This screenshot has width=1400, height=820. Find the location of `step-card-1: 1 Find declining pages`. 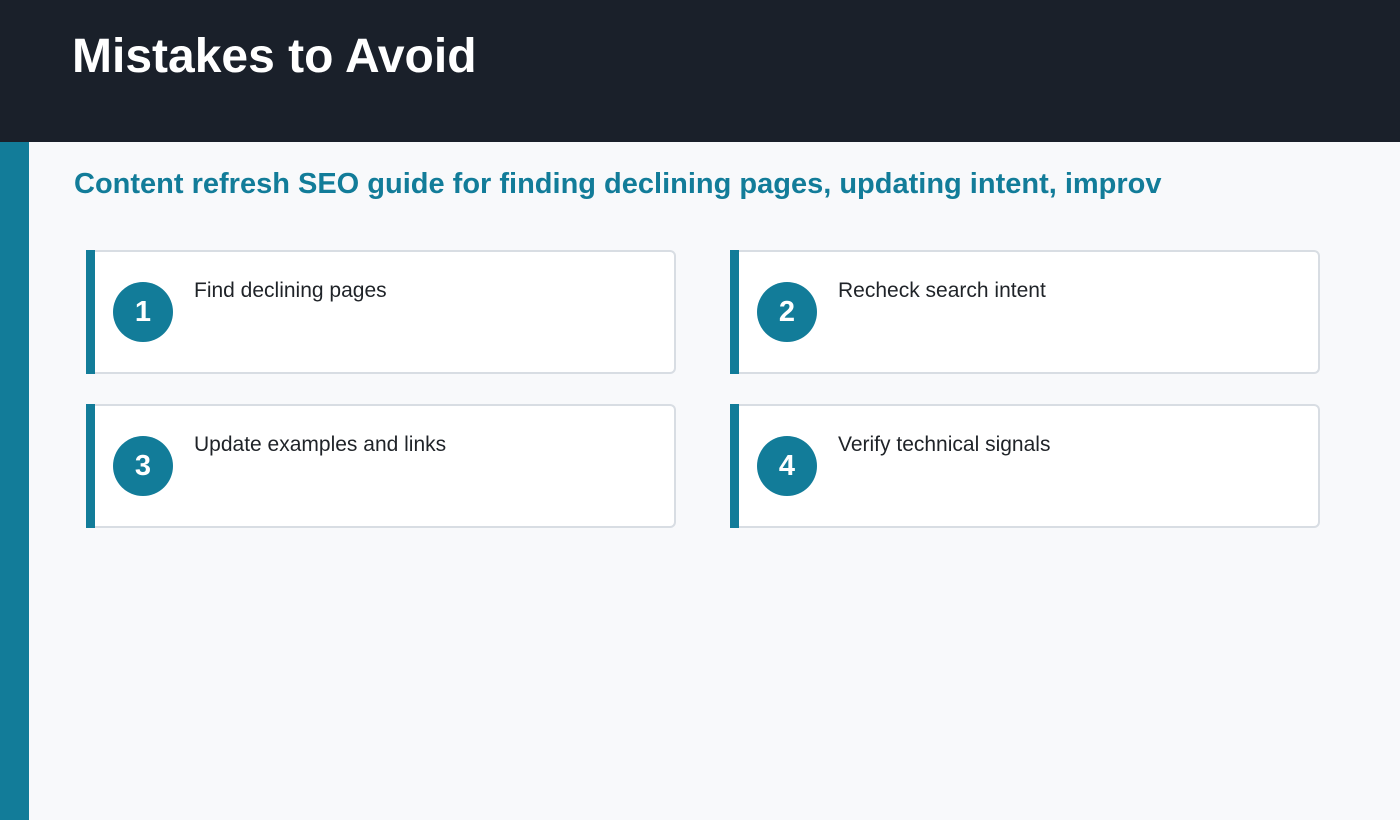

step-card-1: 1 Find declining pages is located at coordinates (381, 312).